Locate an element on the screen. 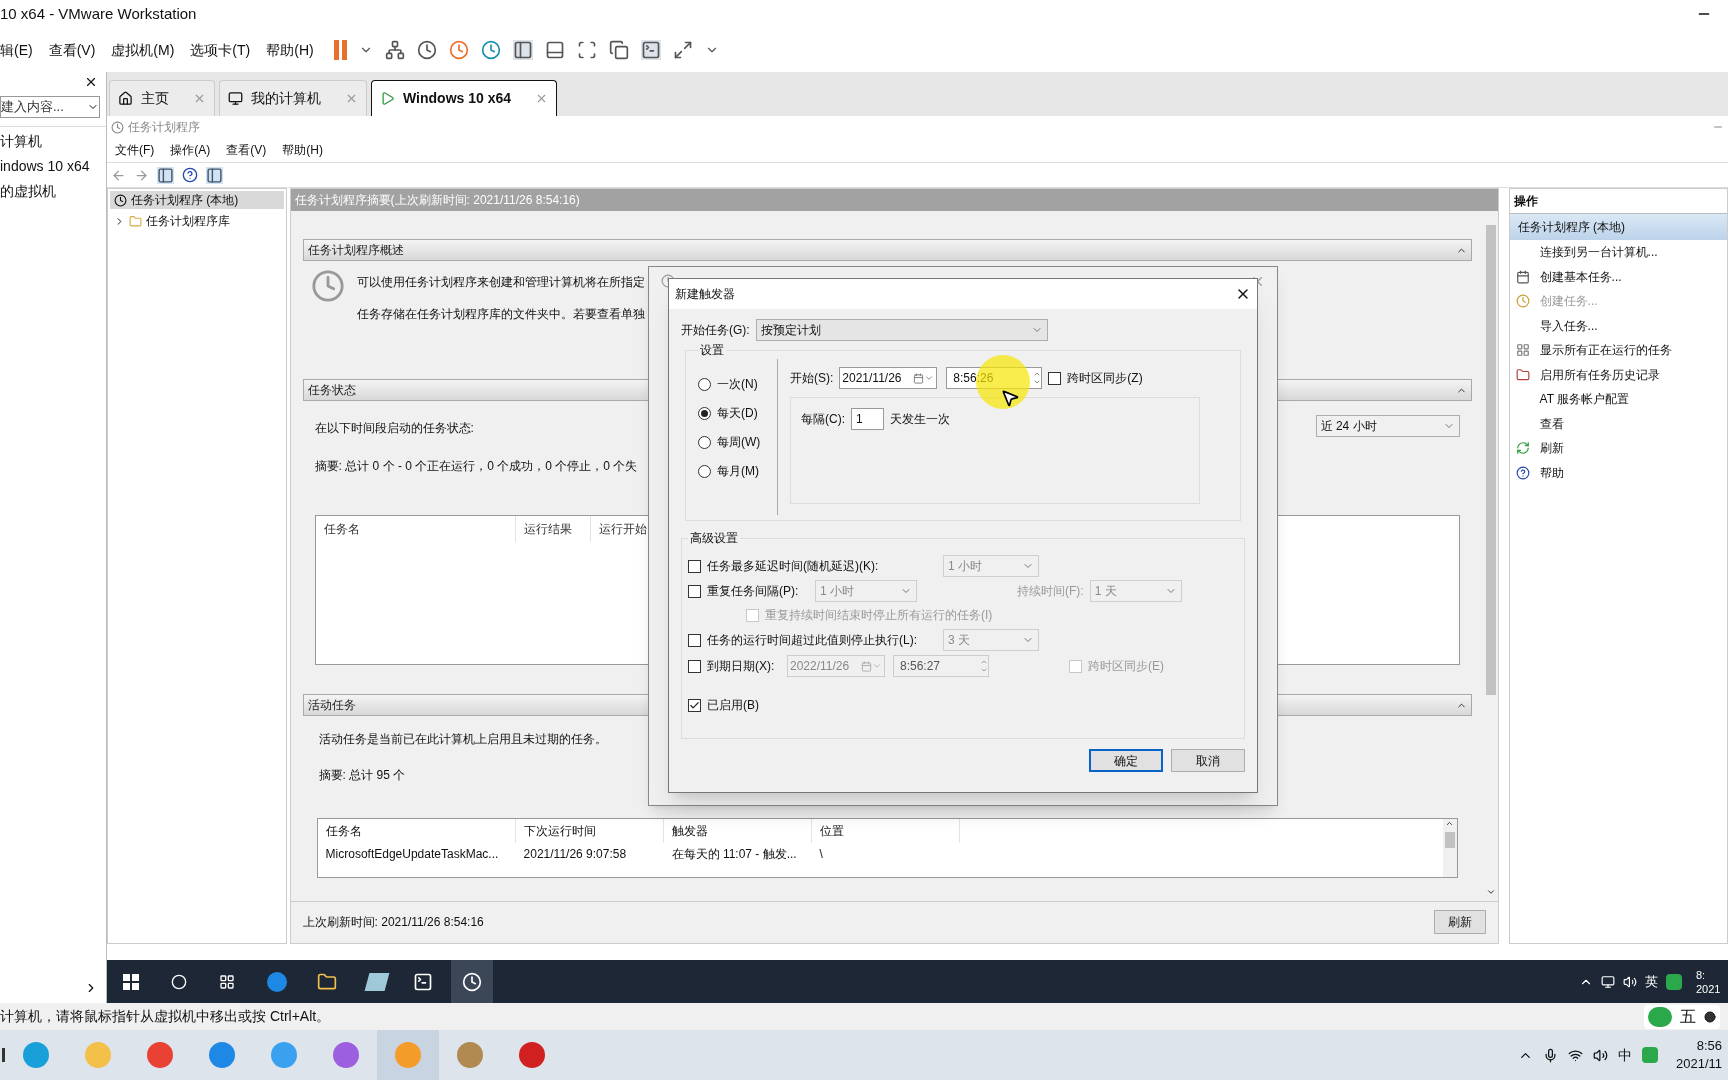 This screenshot has width=1728, height=1080. status-text: 计算机，请将鼠标指针从虚拟机中移出或按 Ctrl+Alt。 is located at coordinates (165, 1016).